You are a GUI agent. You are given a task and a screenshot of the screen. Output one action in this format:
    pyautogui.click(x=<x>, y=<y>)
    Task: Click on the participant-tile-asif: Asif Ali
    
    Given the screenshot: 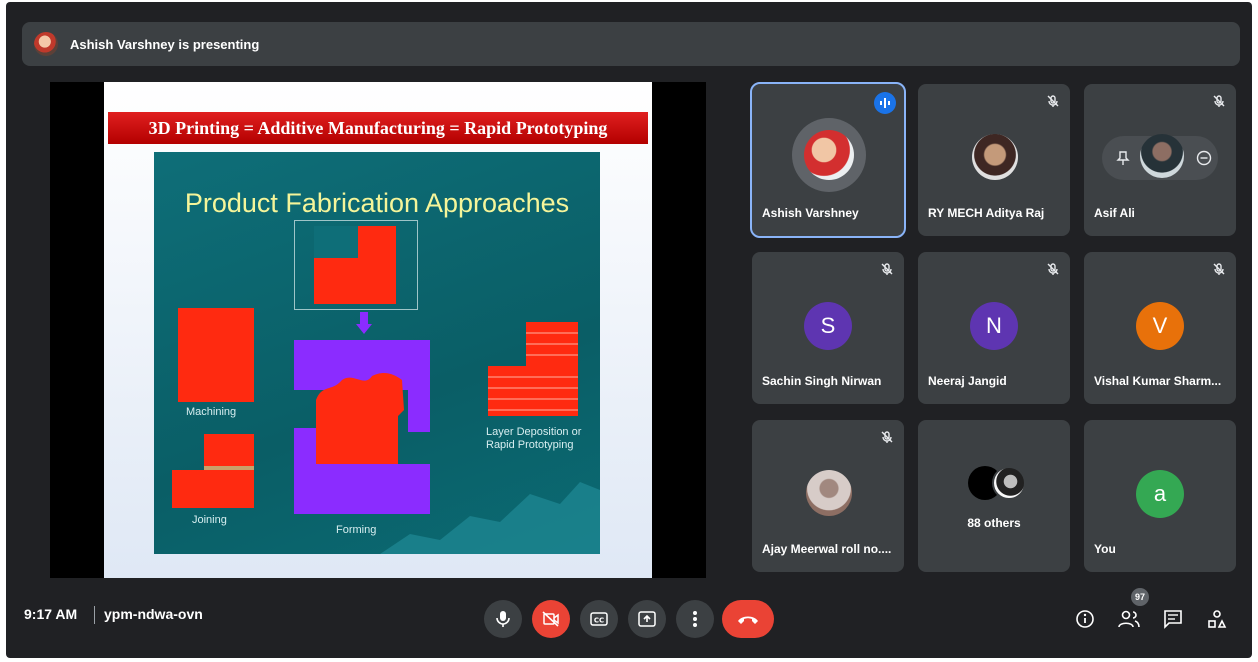 What is the action you would take?
    pyautogui.click(x=1160, y=160)
    